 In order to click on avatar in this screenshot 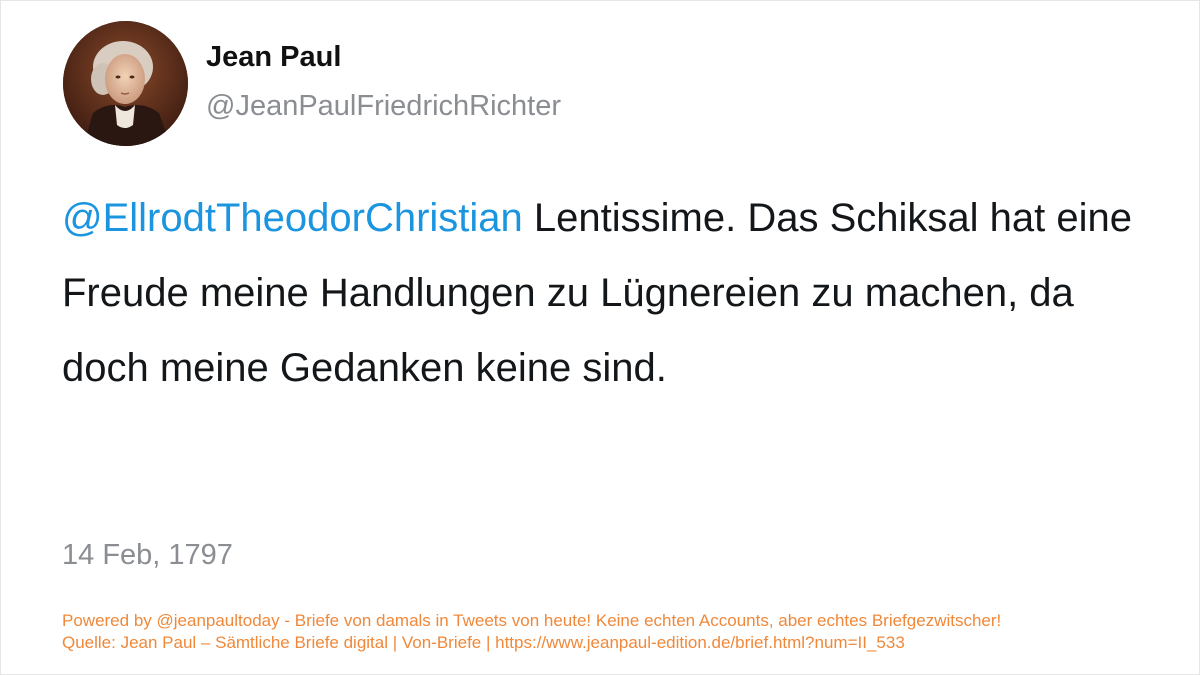, I will do `click(125, 83)`.